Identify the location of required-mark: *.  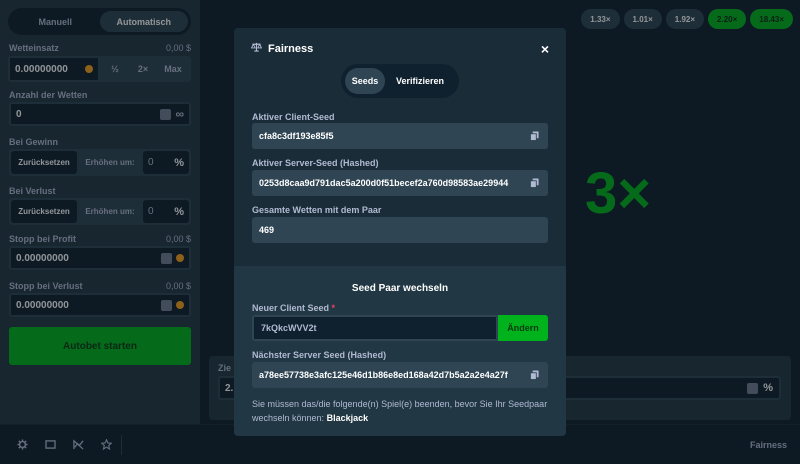
(333, 308).